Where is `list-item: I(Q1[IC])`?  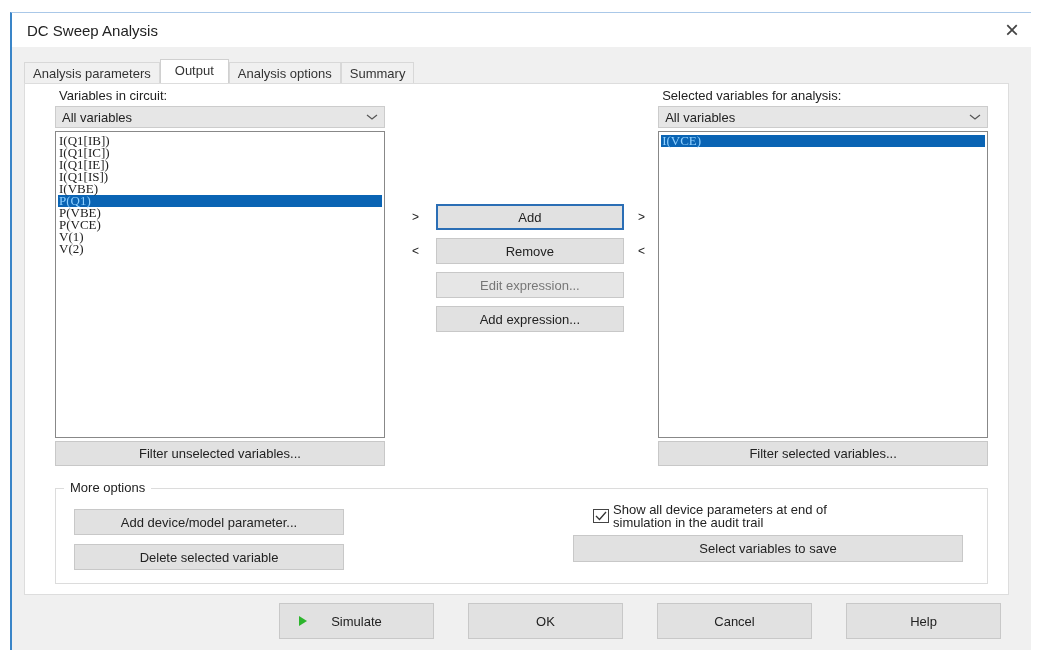 list-item: I(Q1[IC]) is located at coordinates (220, 153).